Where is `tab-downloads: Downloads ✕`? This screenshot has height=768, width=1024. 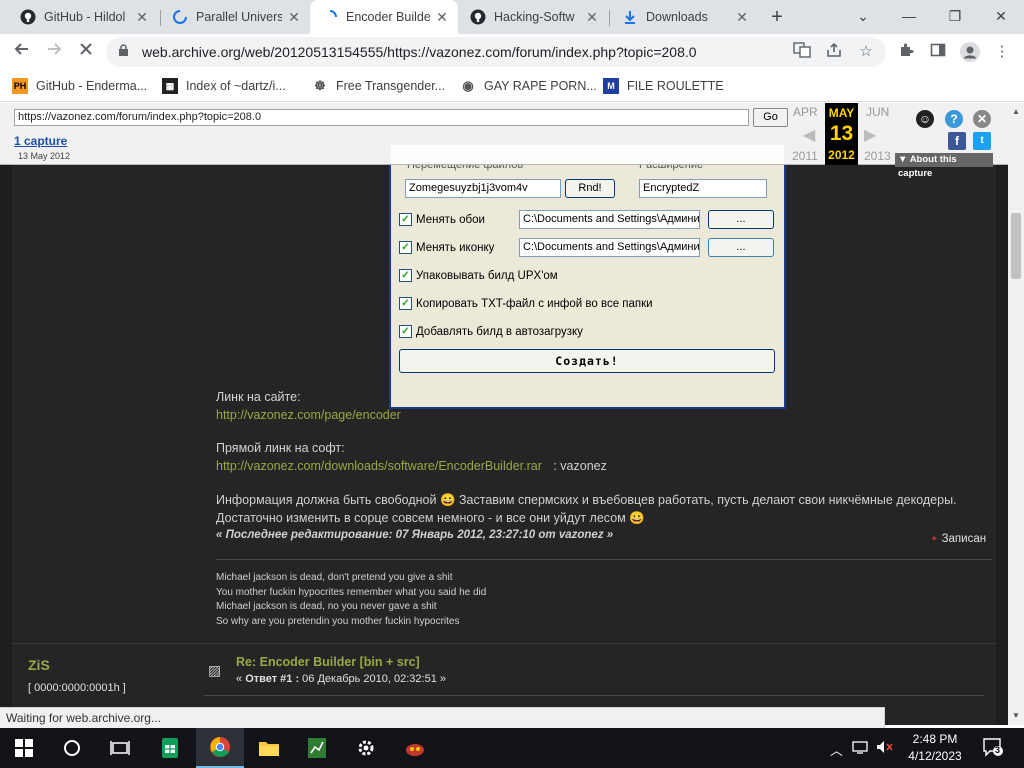 tab-downloads: Downloads ✕ is located at coordinates (684, 17).